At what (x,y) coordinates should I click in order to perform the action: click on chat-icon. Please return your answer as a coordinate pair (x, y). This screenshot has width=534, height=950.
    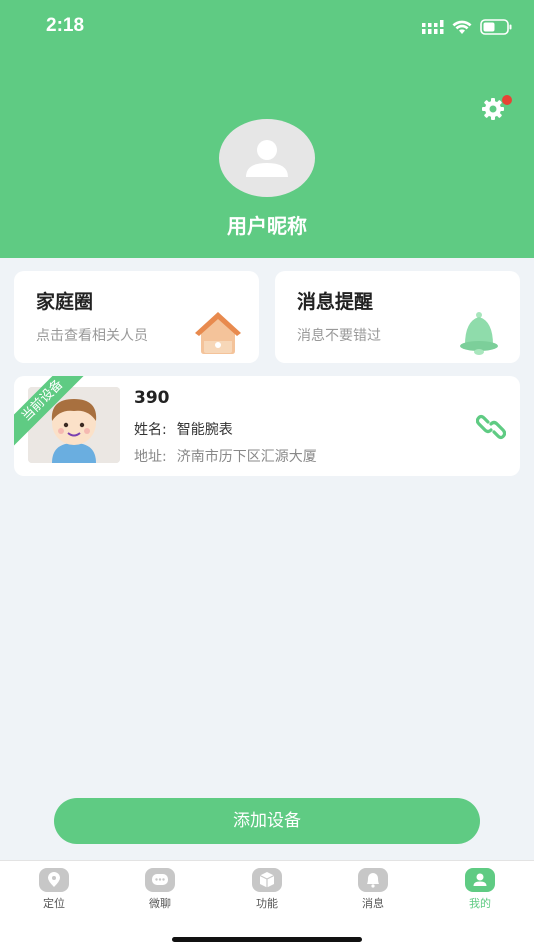
    Looking at the image, I should click on (160, 880).